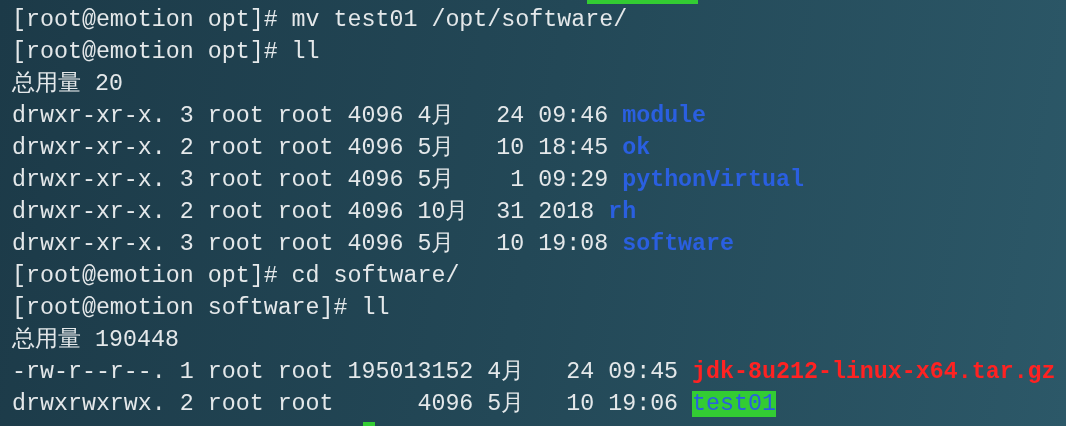  What do you see at coordinates (636, 148) in the screenshot?
I see `file-name: ok` at bounding box center [636, 148].